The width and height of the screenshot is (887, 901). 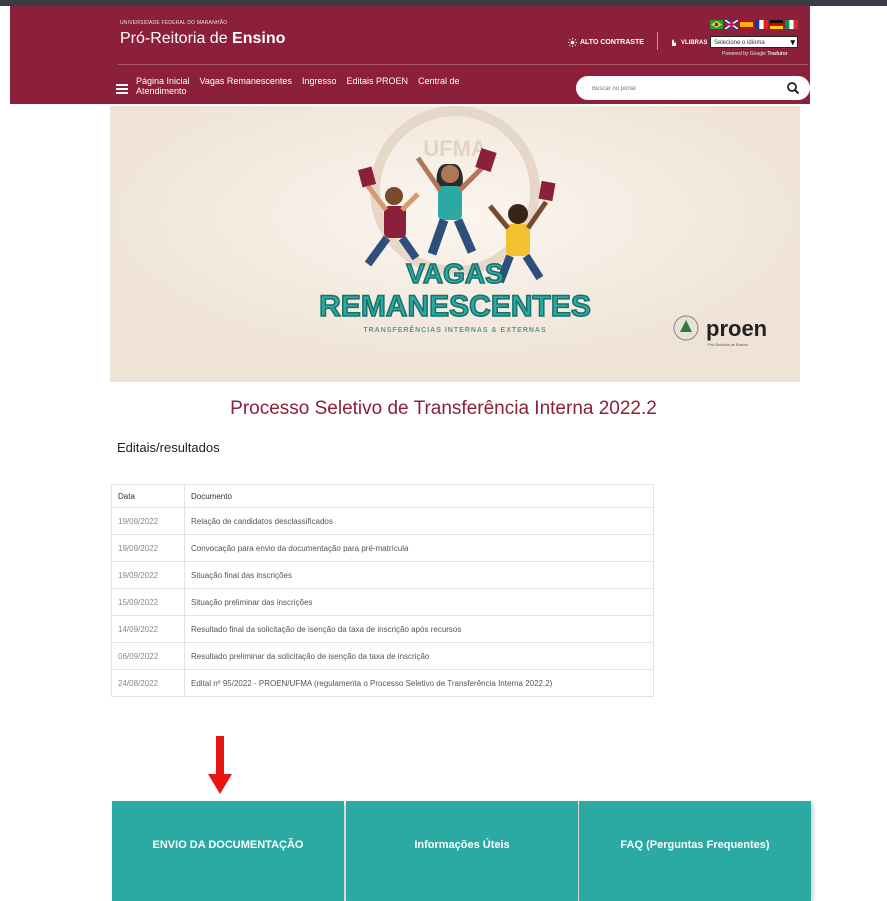 What do you see at coordinates (419, 575) in the screenshot?
I see `row-document-link: Situação final das inscrições` at bounding box center [419, 575].